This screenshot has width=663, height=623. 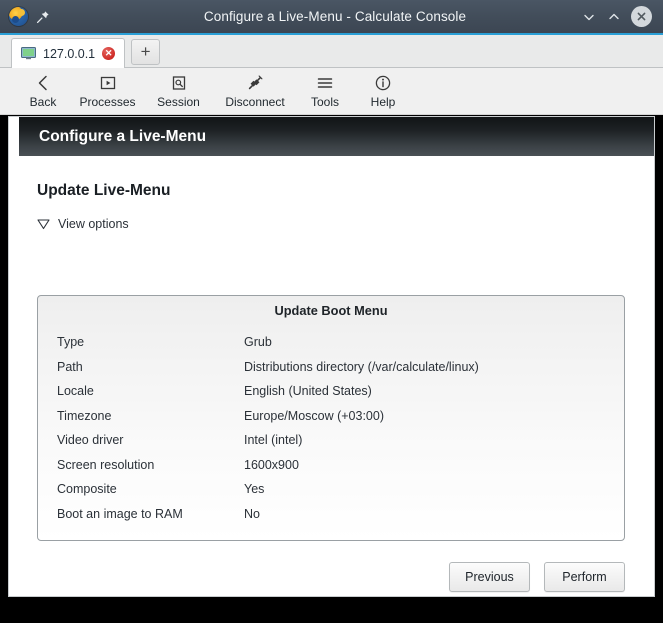 I want to click on row-value: Grub, so click(x=258, y=342).